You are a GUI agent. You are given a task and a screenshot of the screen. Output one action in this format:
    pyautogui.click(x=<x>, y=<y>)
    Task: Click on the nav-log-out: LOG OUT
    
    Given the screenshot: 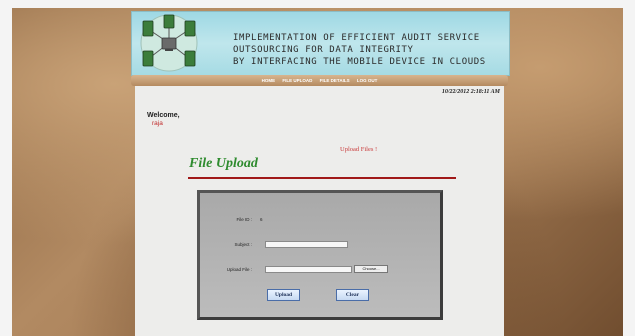 What is the action you would take?
    pyautogui.click(x=367, y=80)
    